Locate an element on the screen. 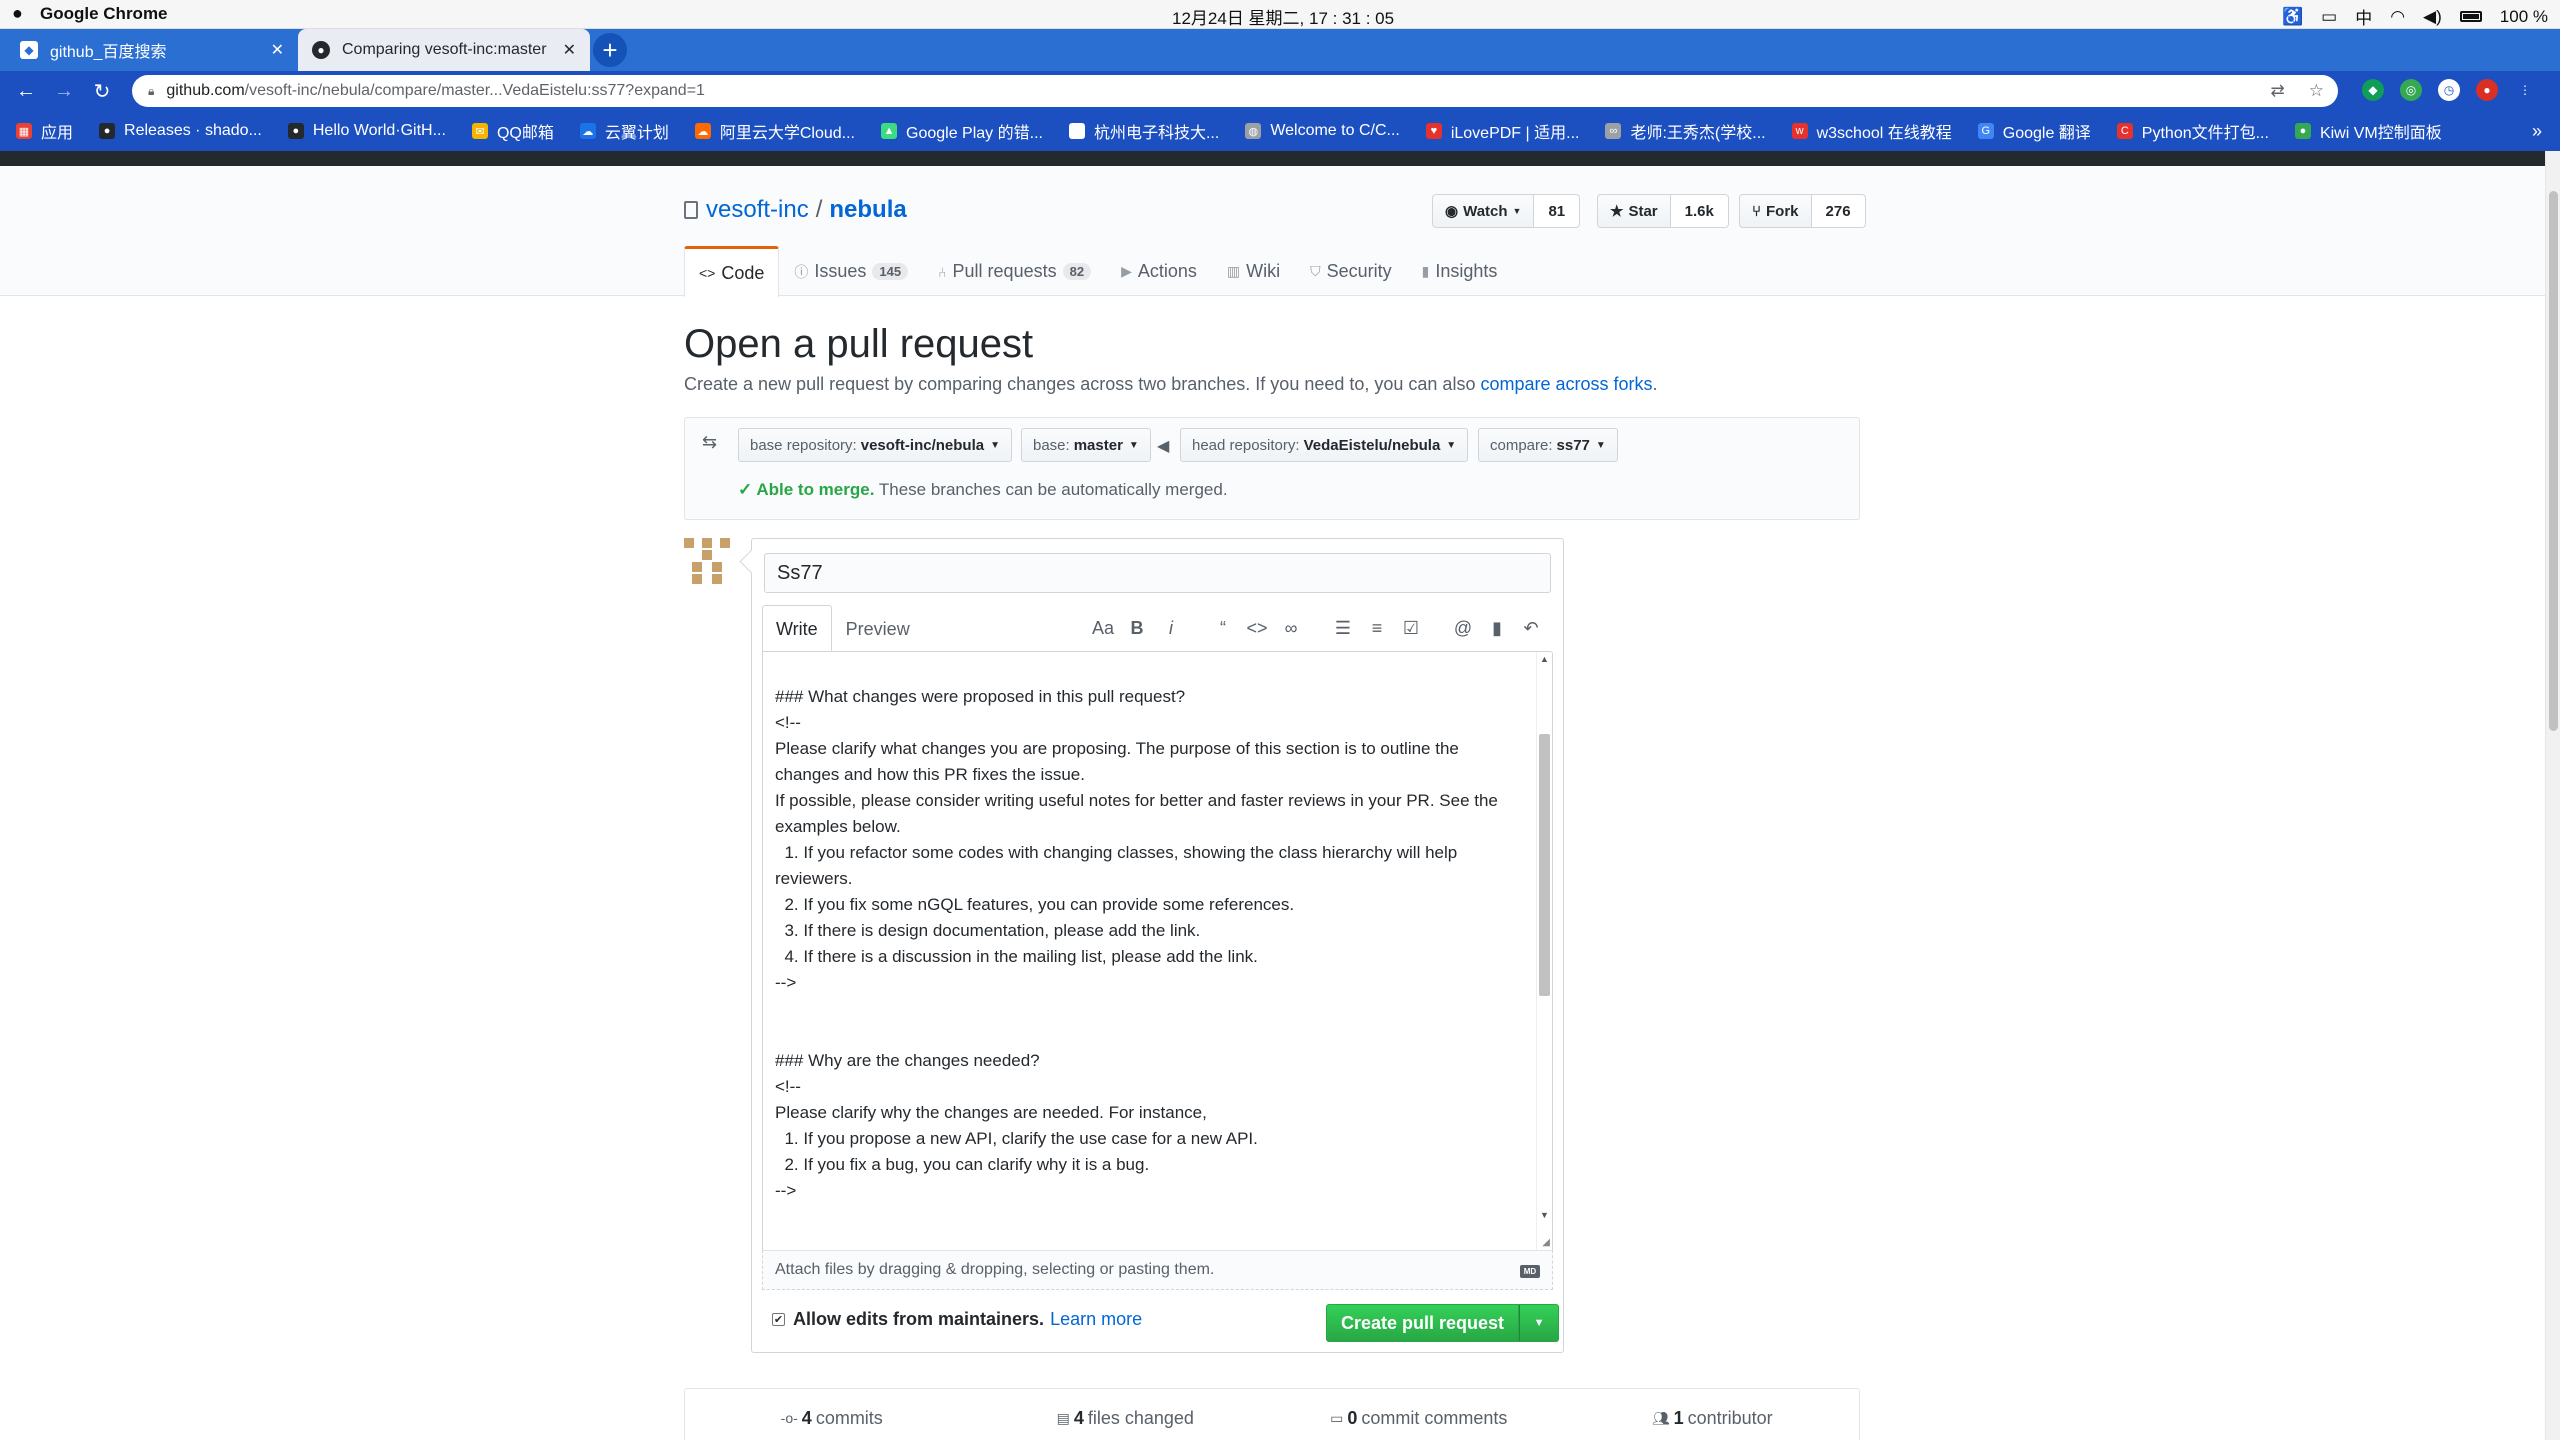 The width and height of the screenshot is (2560, 1440). fork-button: ⑂ Fork is located at coordinates (1775, 211).